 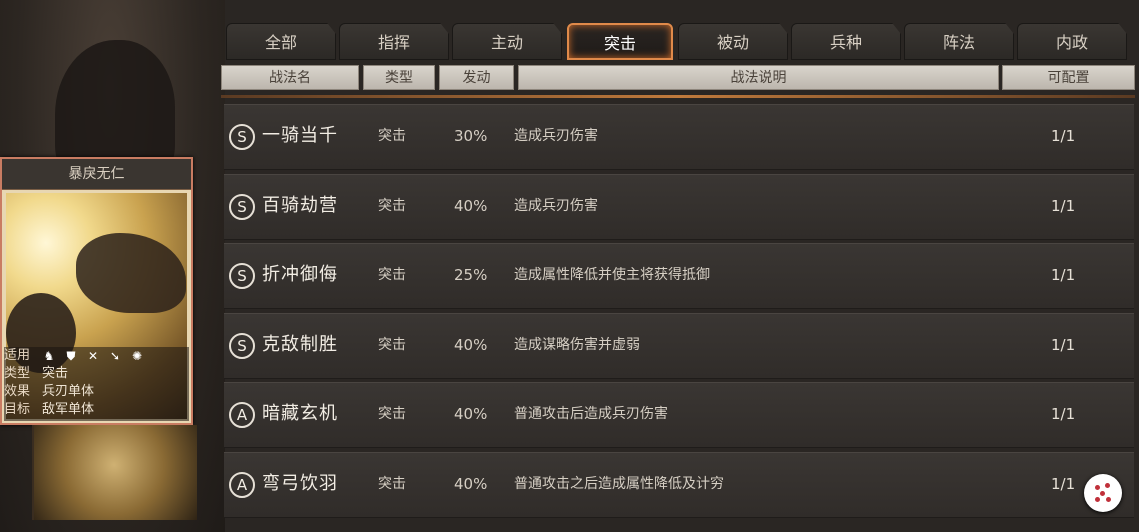 I want to click on tab-all: 全部, so click(x=281, y=41).